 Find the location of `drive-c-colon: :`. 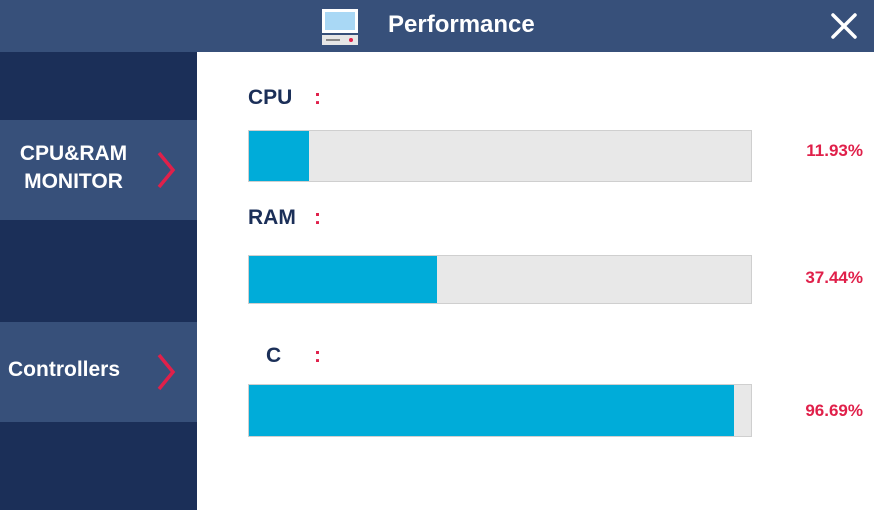

drive-c-colon: : is located at coordinates (317, 355).